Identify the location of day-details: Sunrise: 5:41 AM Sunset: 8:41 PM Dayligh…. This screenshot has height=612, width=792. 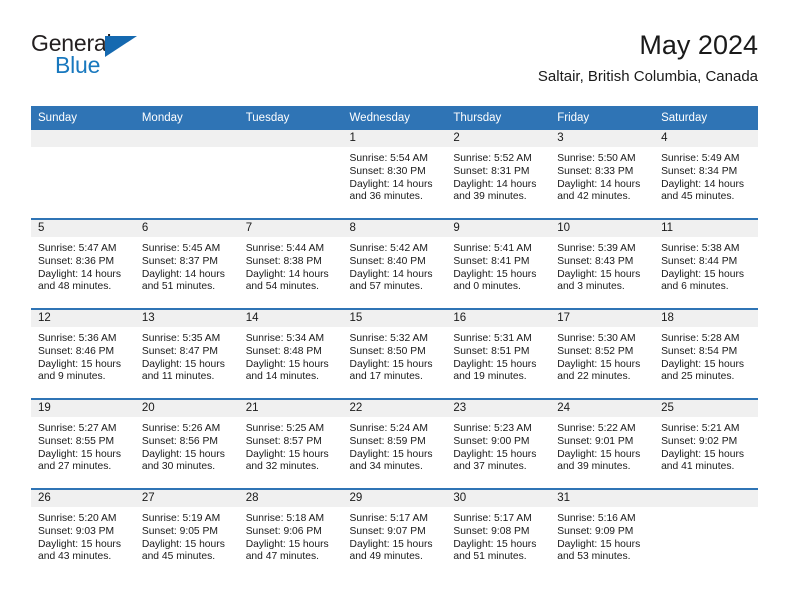
(498, 265).